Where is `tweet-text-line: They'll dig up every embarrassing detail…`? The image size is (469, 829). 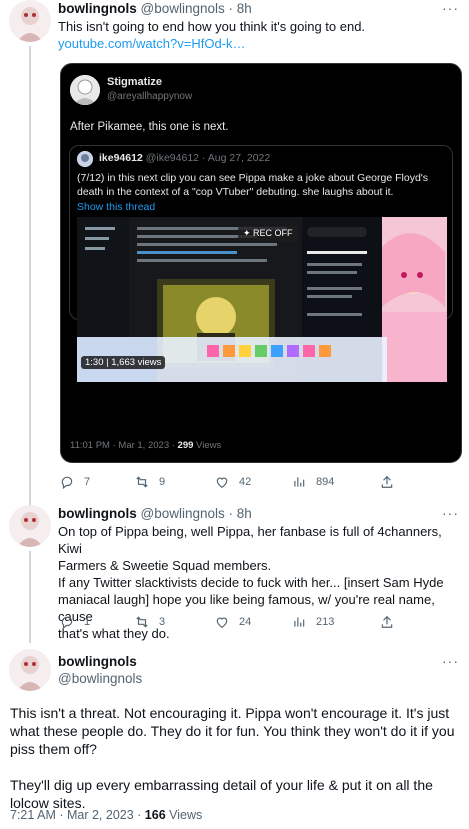 tweet-text-line: They'll dig up every embarrassing detail… is located at coordinates (221, 785).